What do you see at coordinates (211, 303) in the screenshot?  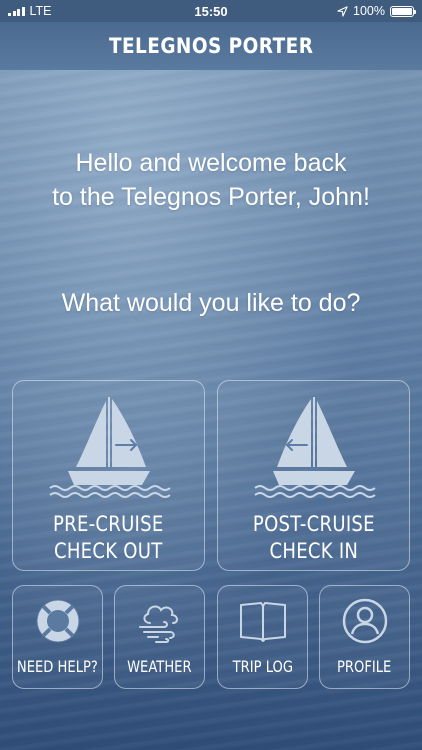 I see `question-prompt: What would you like to do?` at bounding box center [211, 303].